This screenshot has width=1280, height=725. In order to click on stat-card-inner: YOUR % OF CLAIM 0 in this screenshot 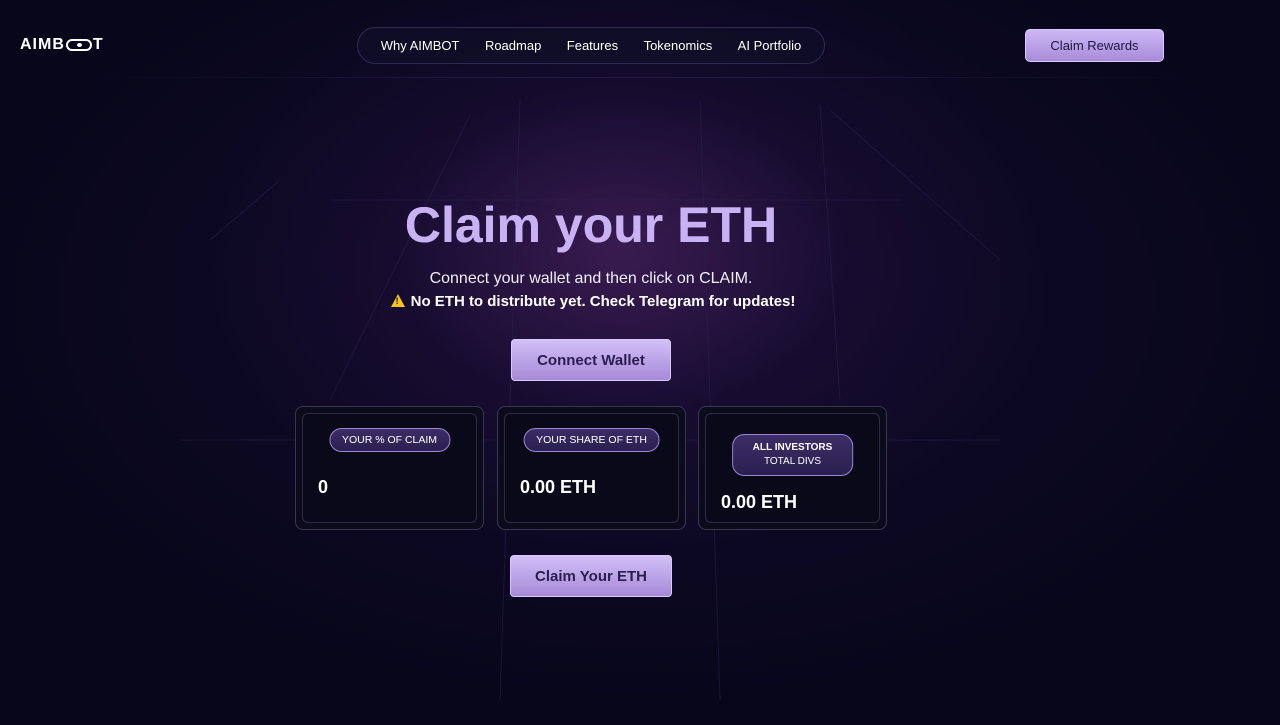, I will do `click(389, 468)`.